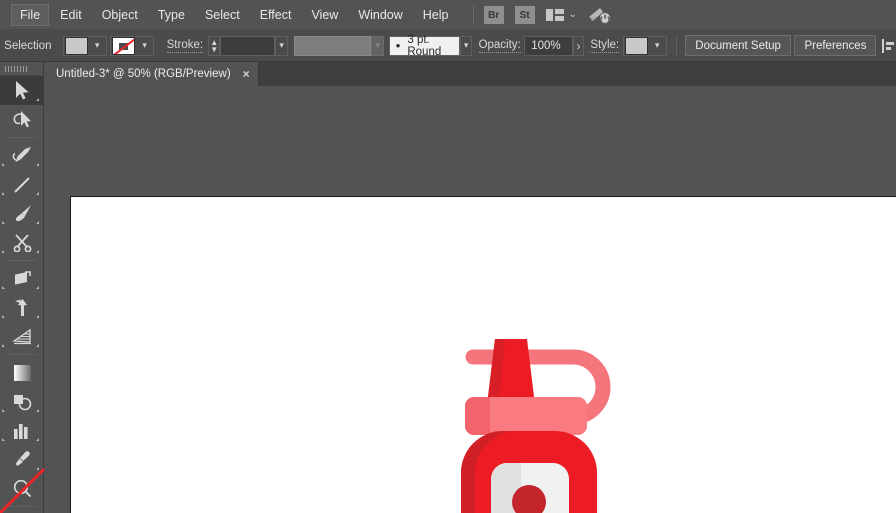  What do you see at coordinates (185, 46) in the screenshot?
I see `stroke-weight-label: Stroke:` at bounding box center [185, 46].